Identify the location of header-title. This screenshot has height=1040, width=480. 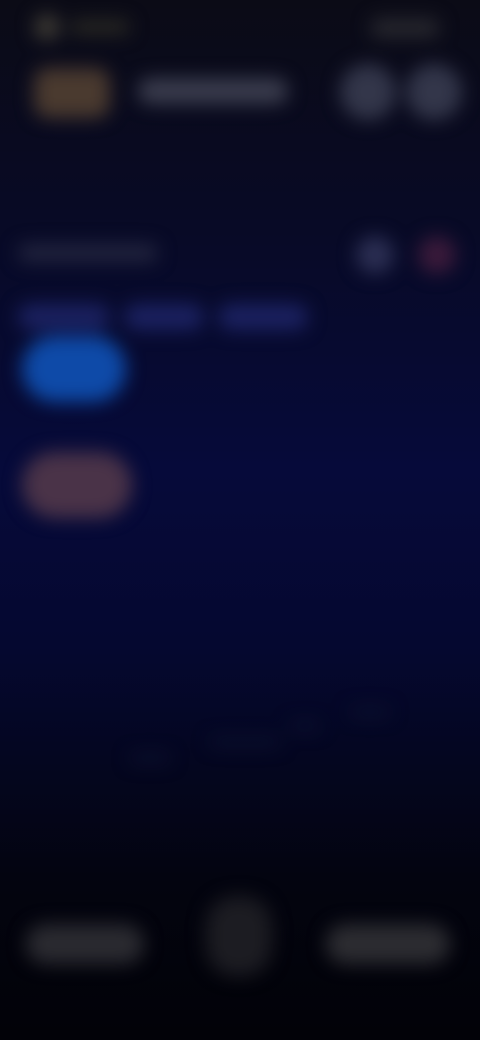
(213, 91).